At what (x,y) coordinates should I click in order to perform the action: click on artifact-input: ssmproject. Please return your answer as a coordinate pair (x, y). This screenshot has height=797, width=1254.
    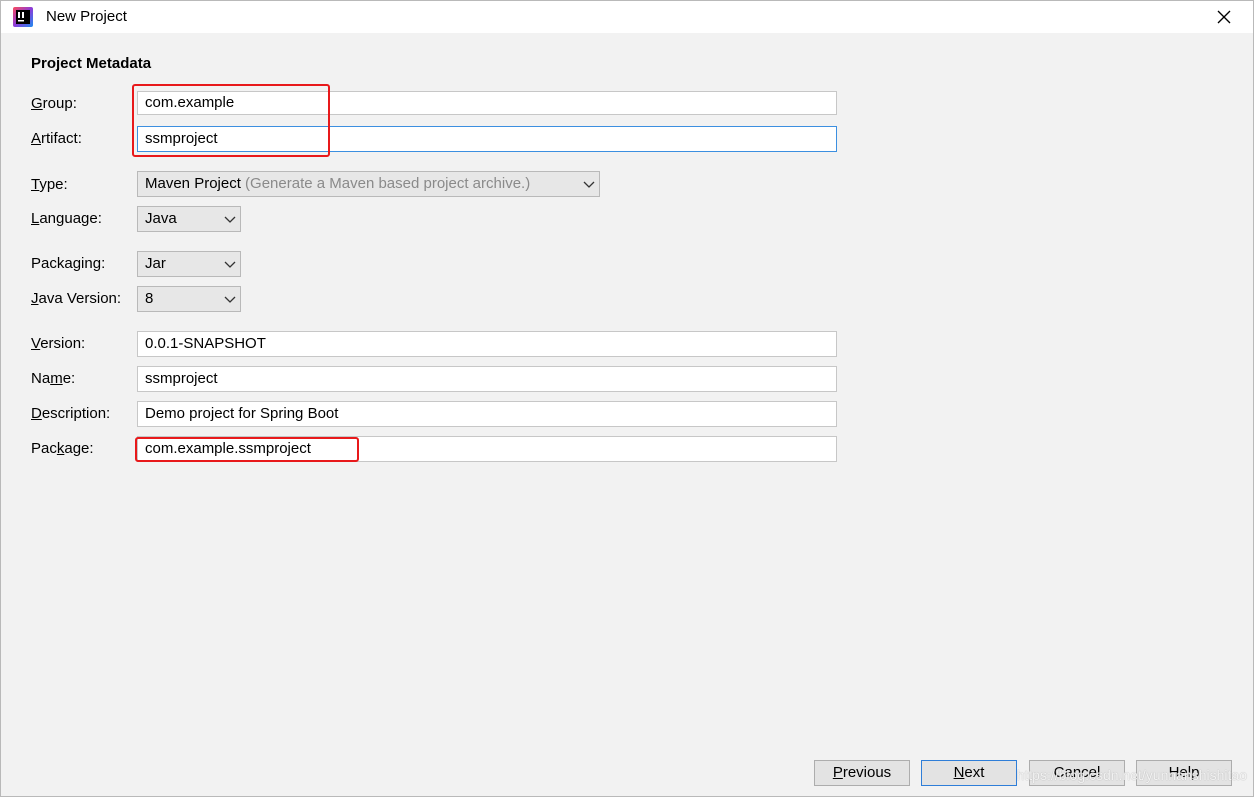
    Looking at the image, I should click on (487, 139).